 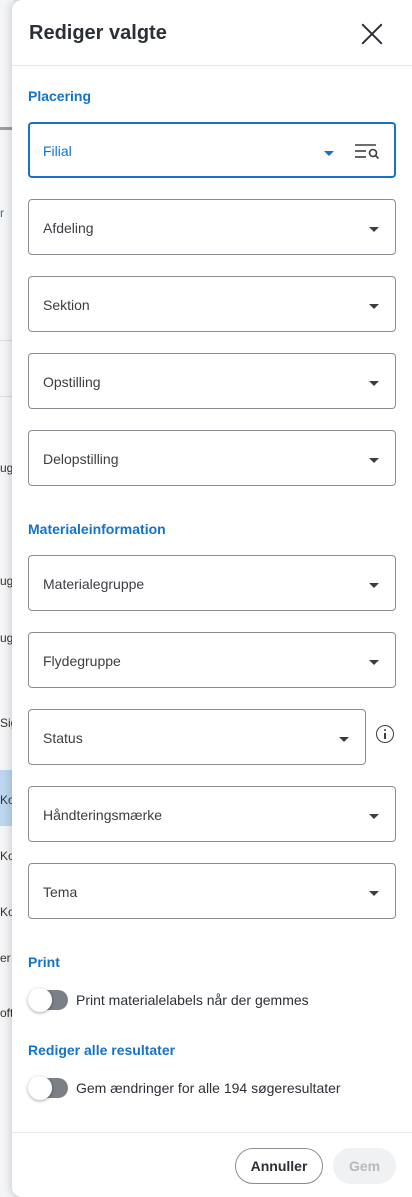 I want to click on afdeling-select: Afdeling, so click(x=212, y=227).